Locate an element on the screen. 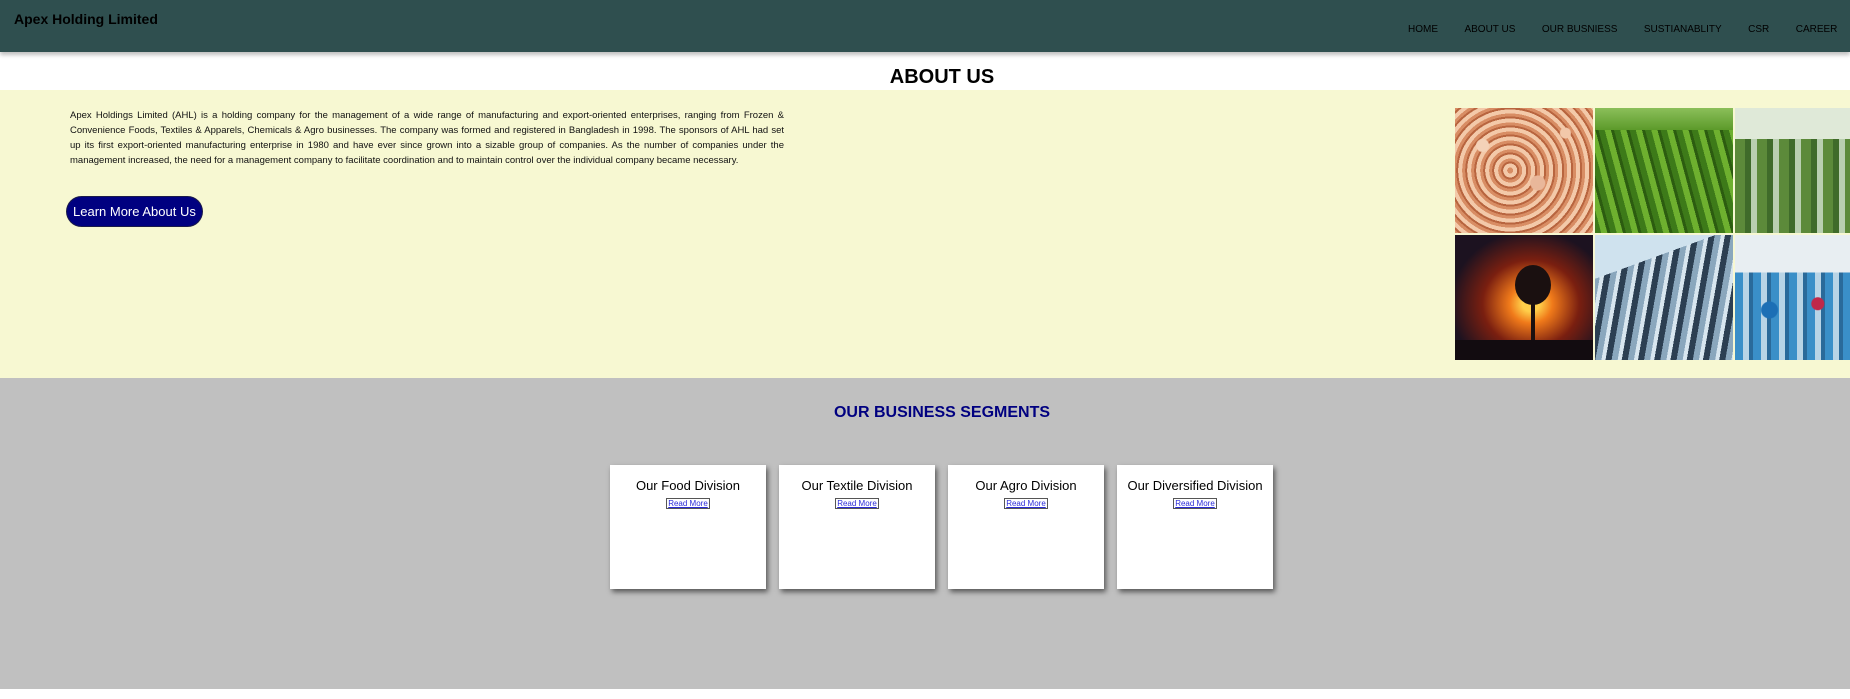  card-title: Our Agro Division is located at coordinates (1026, 485).